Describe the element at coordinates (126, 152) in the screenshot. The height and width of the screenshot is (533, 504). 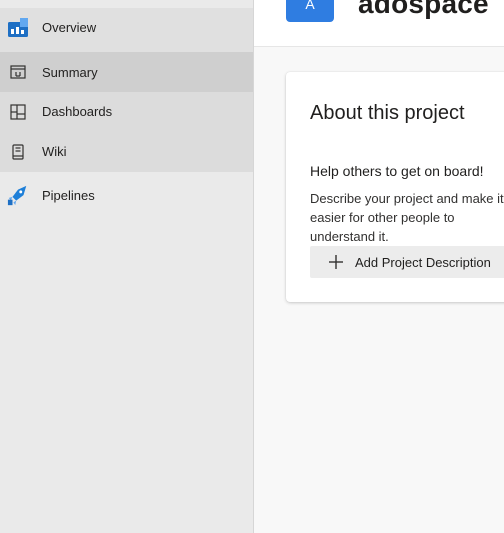
I see `sidebar-item-wiki: Wiki` at that location.